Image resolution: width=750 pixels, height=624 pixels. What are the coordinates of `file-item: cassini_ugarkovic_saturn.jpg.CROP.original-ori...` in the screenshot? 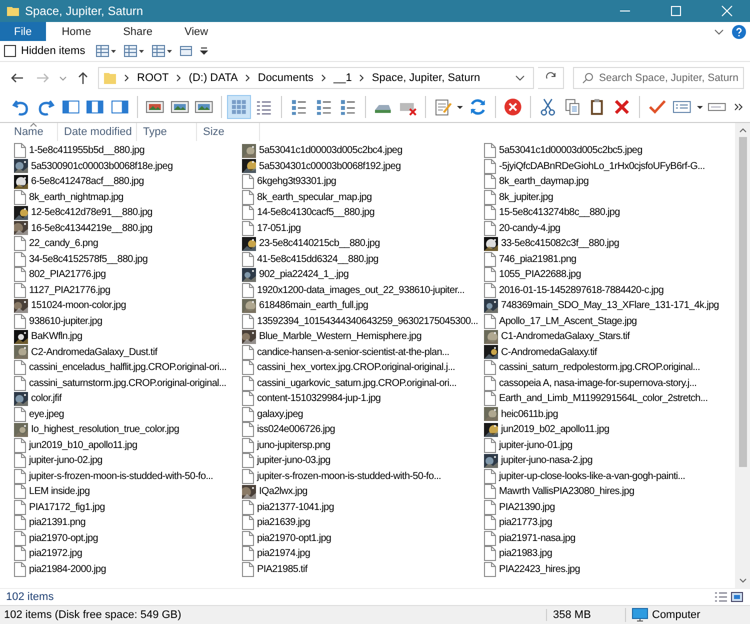 It's located at (363, 383).